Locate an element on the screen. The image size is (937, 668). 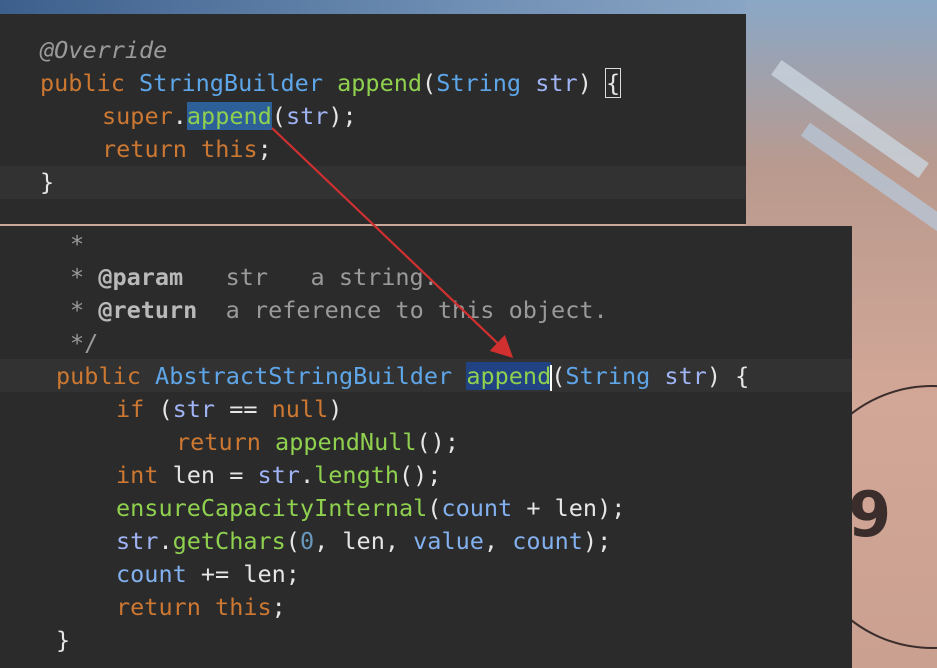
code-line: count += len; is located at coordinates (208, 574).